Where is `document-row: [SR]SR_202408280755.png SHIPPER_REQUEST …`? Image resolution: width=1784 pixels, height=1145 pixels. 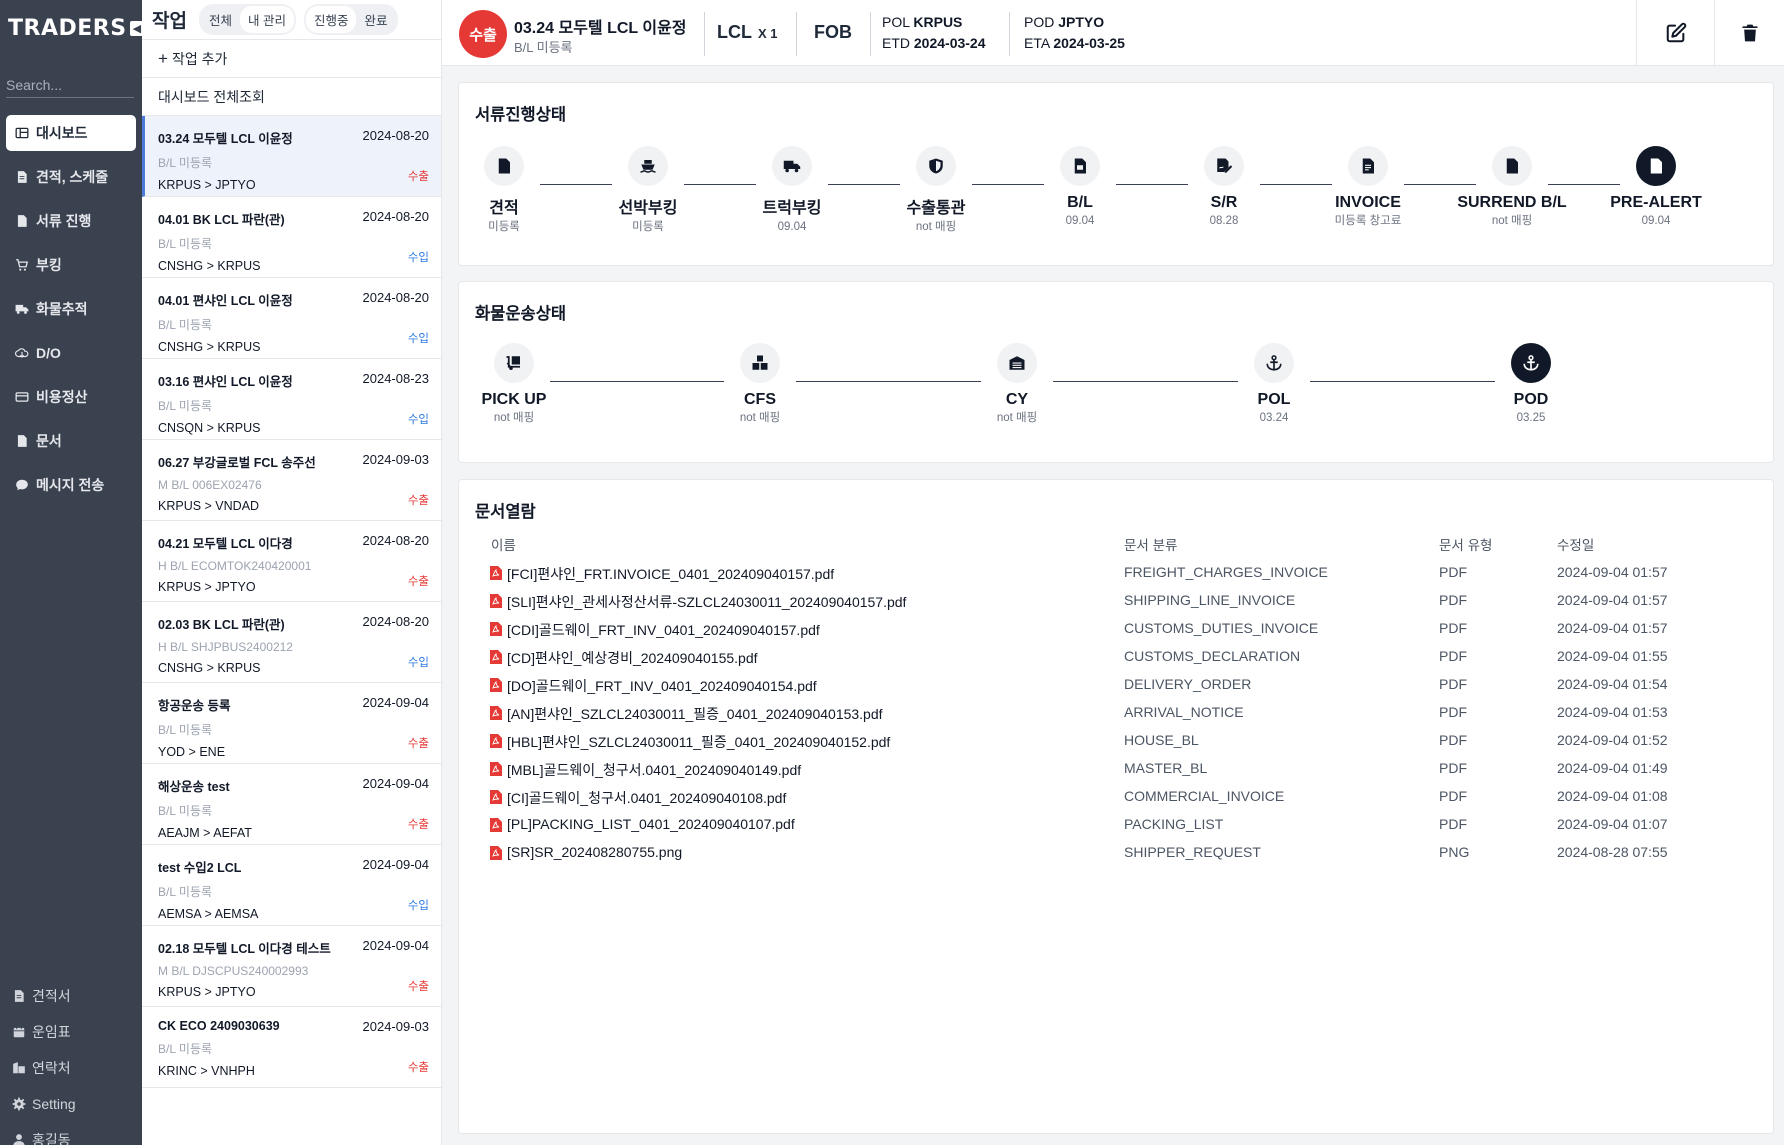
document-row: [SR]SR_202408280755.png SHIPPER_REQUEST … is located at coordinates (1117, 854).